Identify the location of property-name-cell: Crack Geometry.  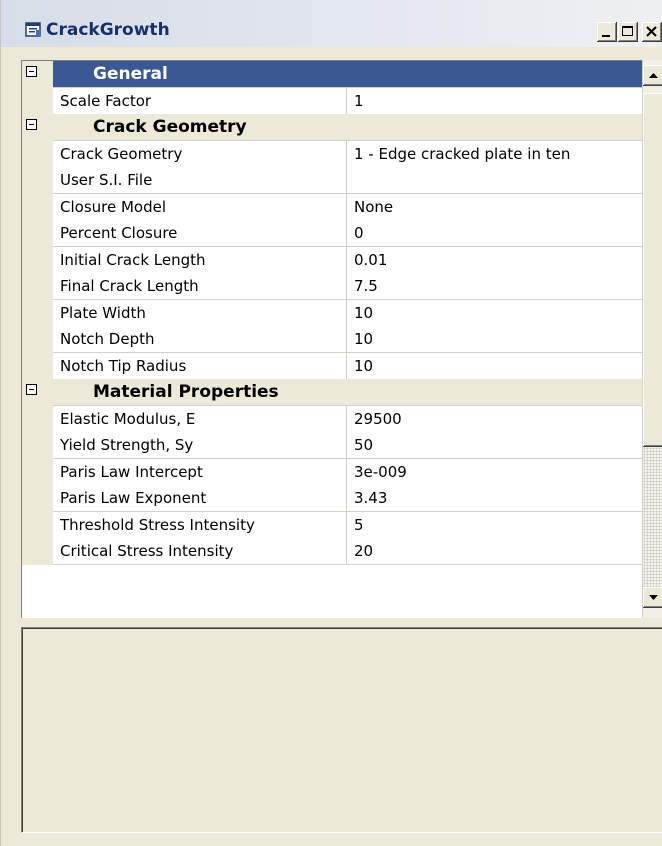
(200, 154).